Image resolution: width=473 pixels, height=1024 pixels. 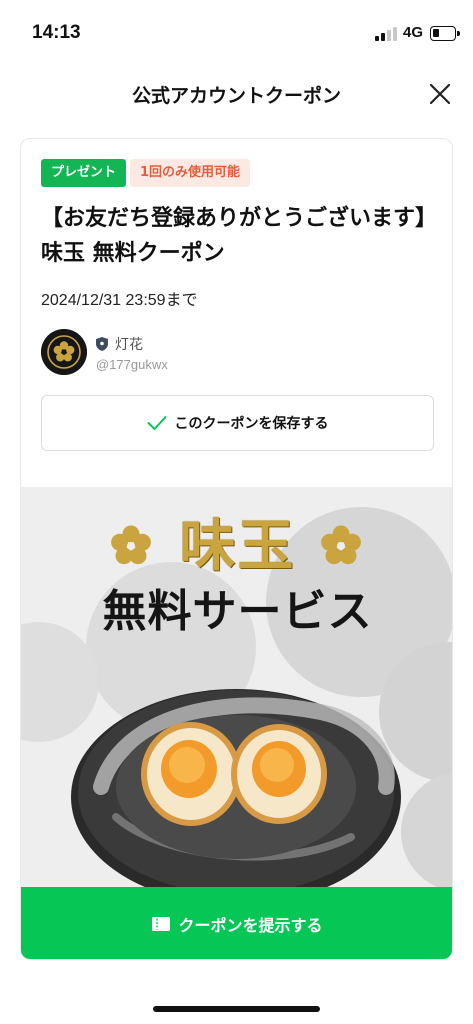 I want to click on show-coupon-button: クーポンを提示する, so click(x=236, y=923).